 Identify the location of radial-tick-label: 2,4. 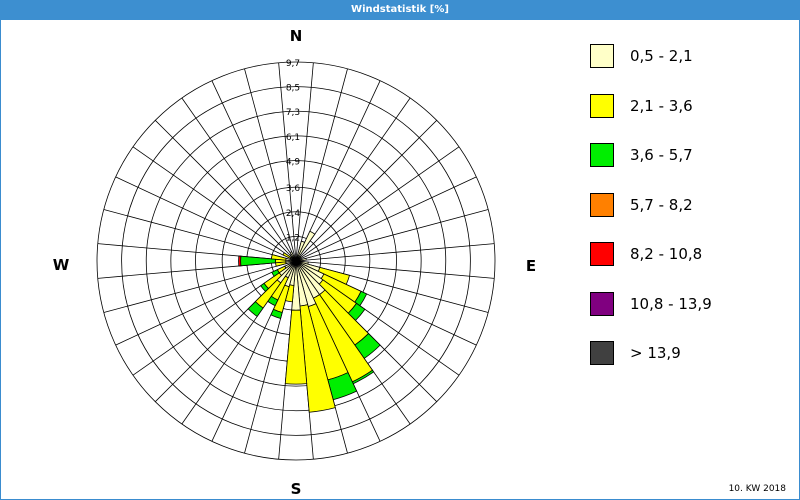
(293, 214).